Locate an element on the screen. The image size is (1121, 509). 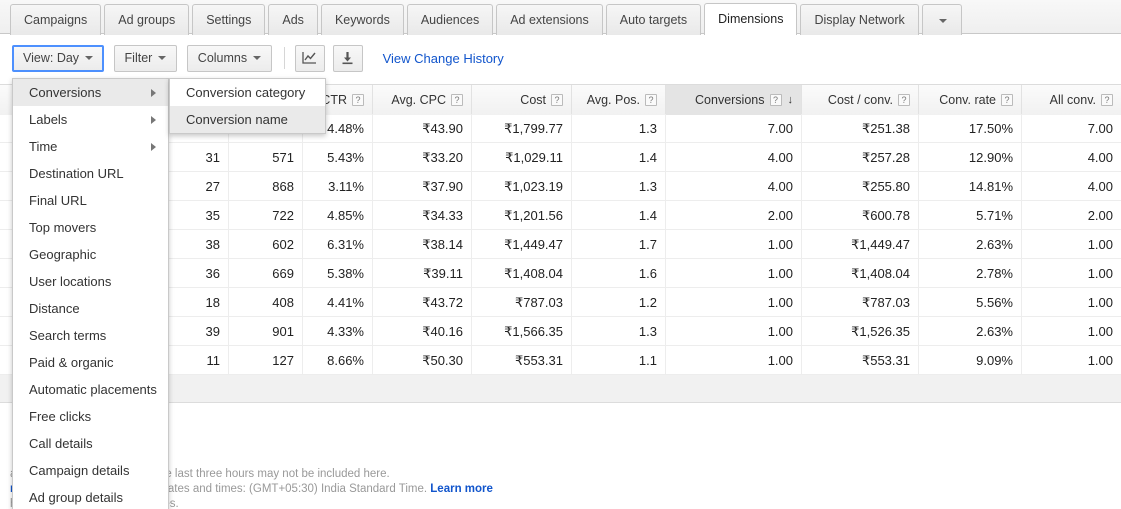
cell-conv-rate: 5.56% is located at coordinates (970, 302).